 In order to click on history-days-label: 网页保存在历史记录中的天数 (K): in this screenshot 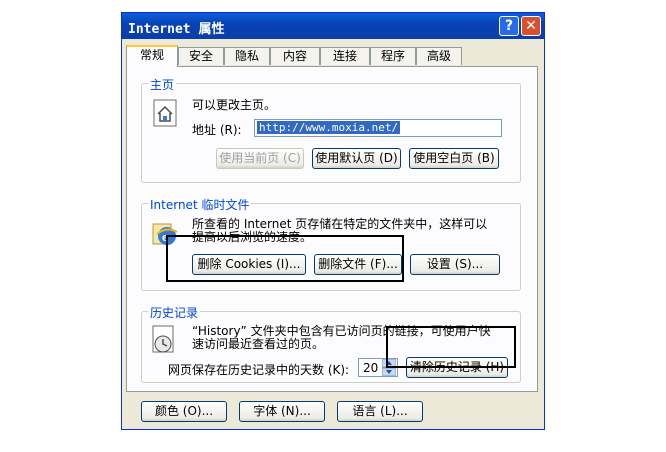, I will do `click(259, 370)`.